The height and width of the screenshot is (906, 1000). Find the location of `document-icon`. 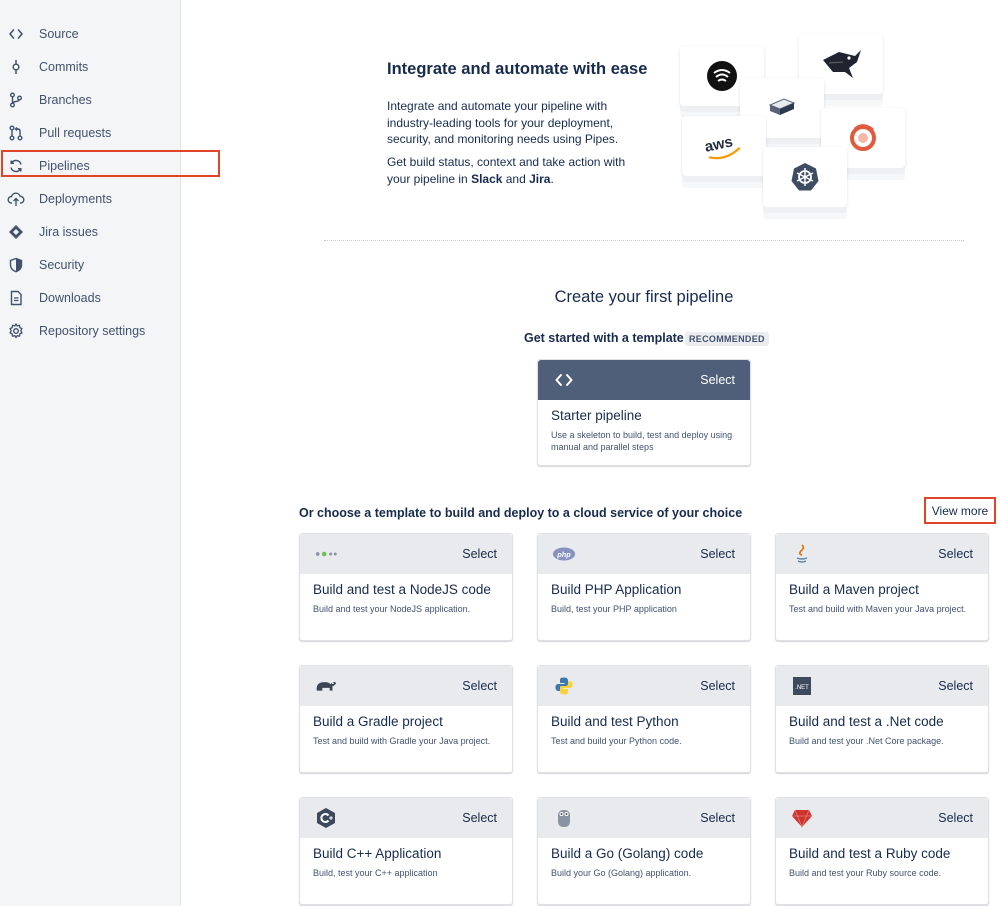

document-icon is located at coordinates (16, 298).